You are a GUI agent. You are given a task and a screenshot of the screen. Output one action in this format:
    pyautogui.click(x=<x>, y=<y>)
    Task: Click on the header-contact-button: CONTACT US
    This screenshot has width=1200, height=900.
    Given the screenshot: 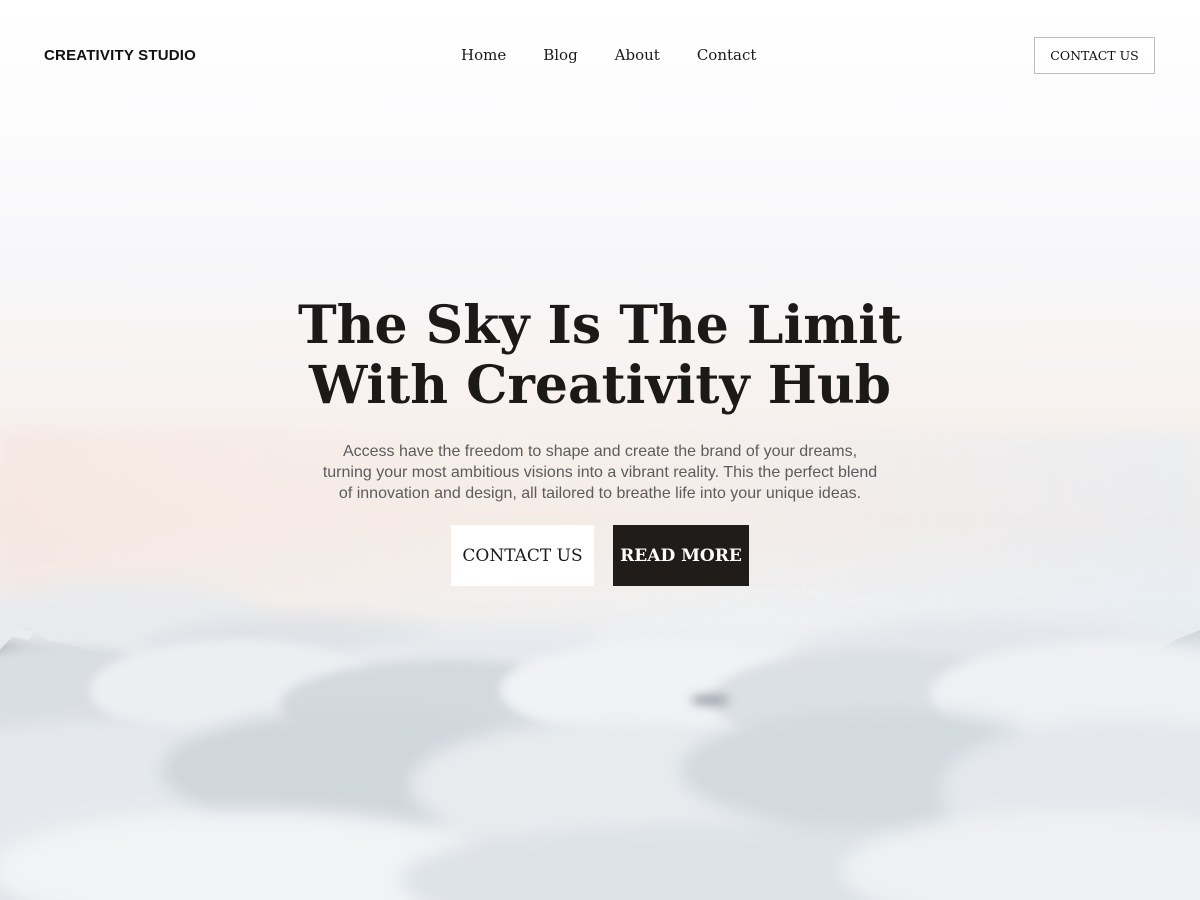 What is the action you would take?
    pyautogui.click(x=1094, y=55)
    